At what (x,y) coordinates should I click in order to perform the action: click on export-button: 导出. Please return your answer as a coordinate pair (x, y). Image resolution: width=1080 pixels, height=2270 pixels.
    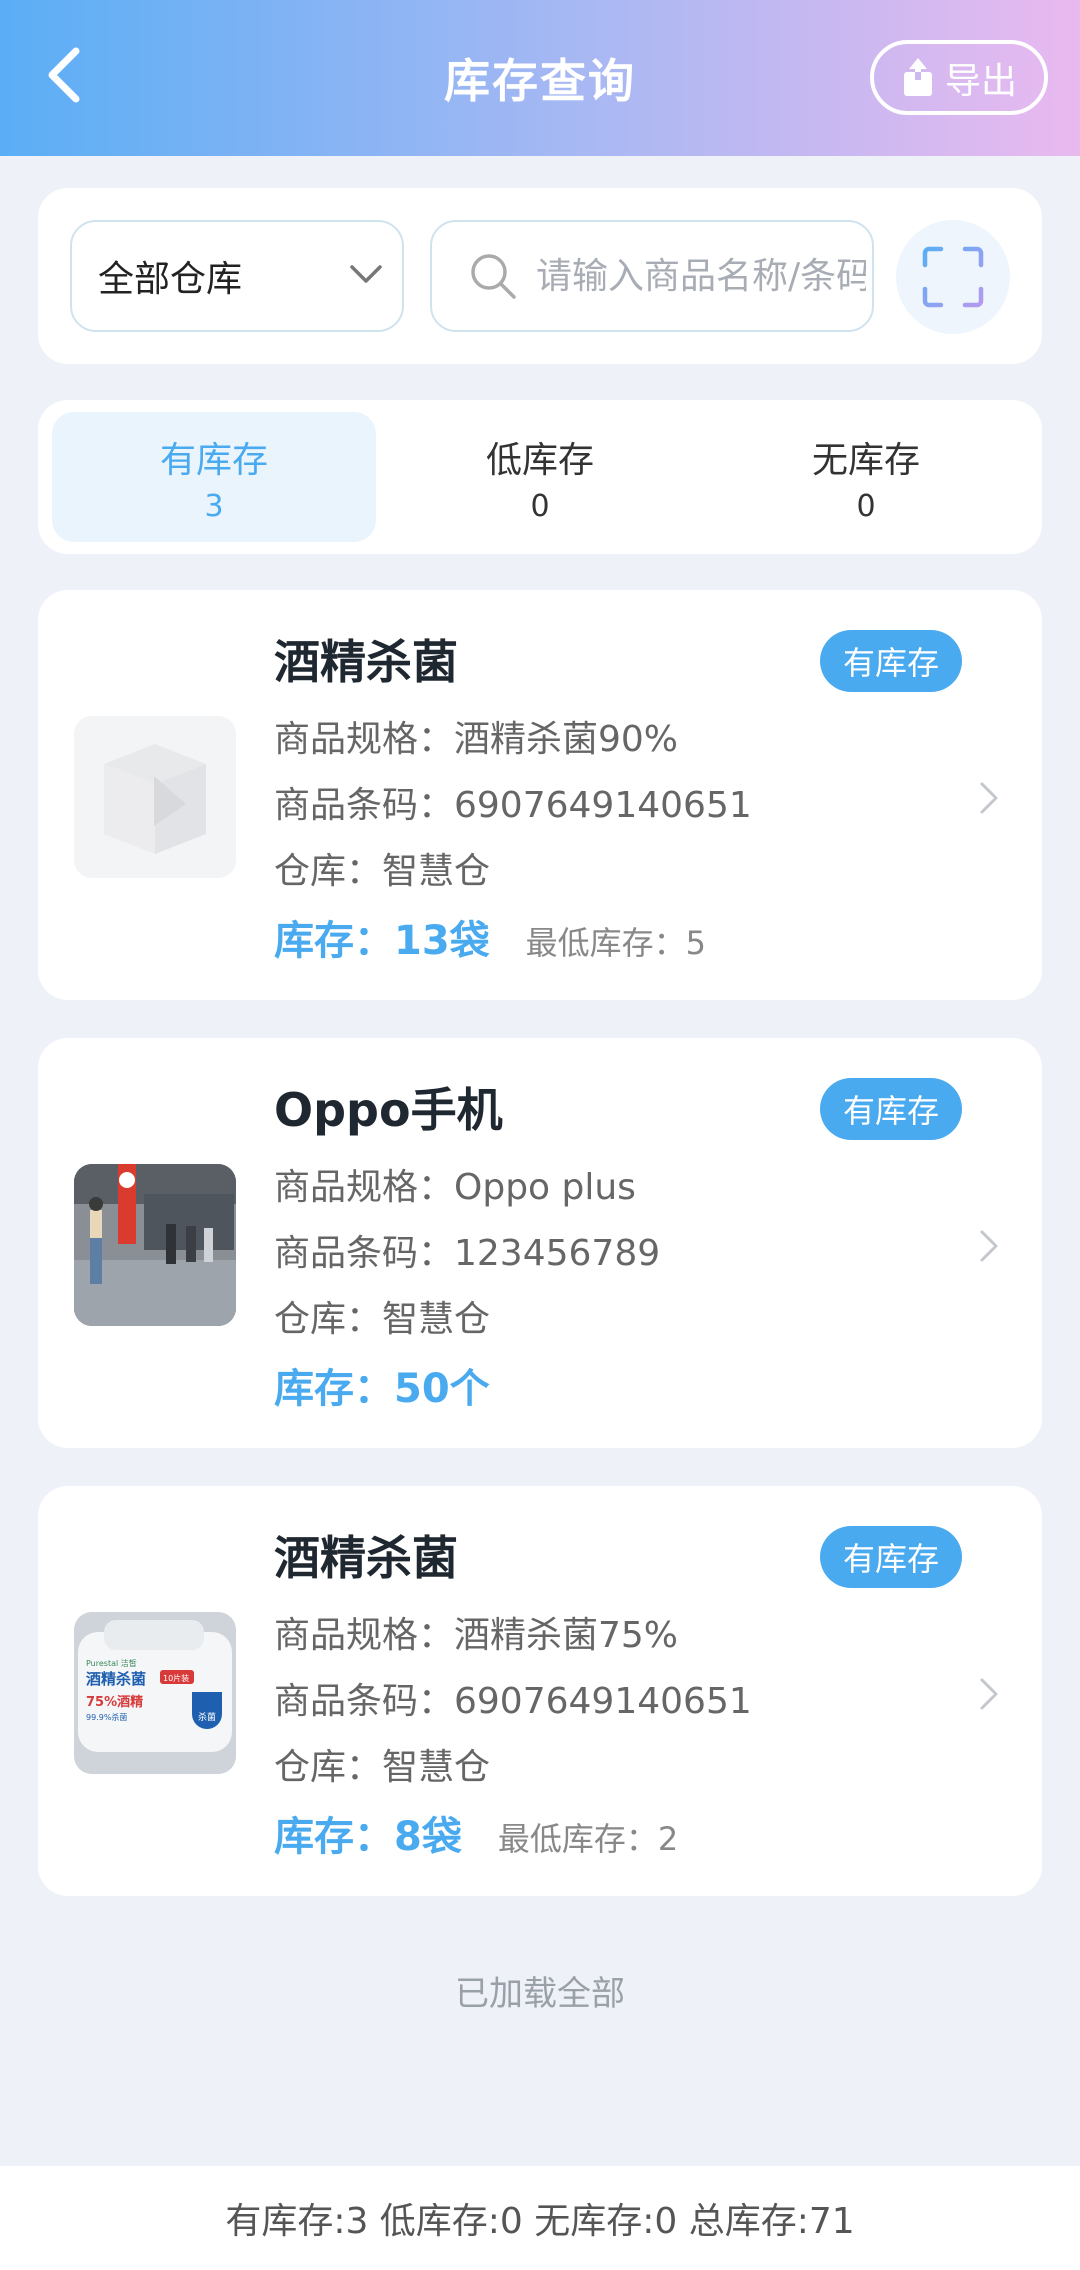
    Looking at the image, I should click on (959, 77).